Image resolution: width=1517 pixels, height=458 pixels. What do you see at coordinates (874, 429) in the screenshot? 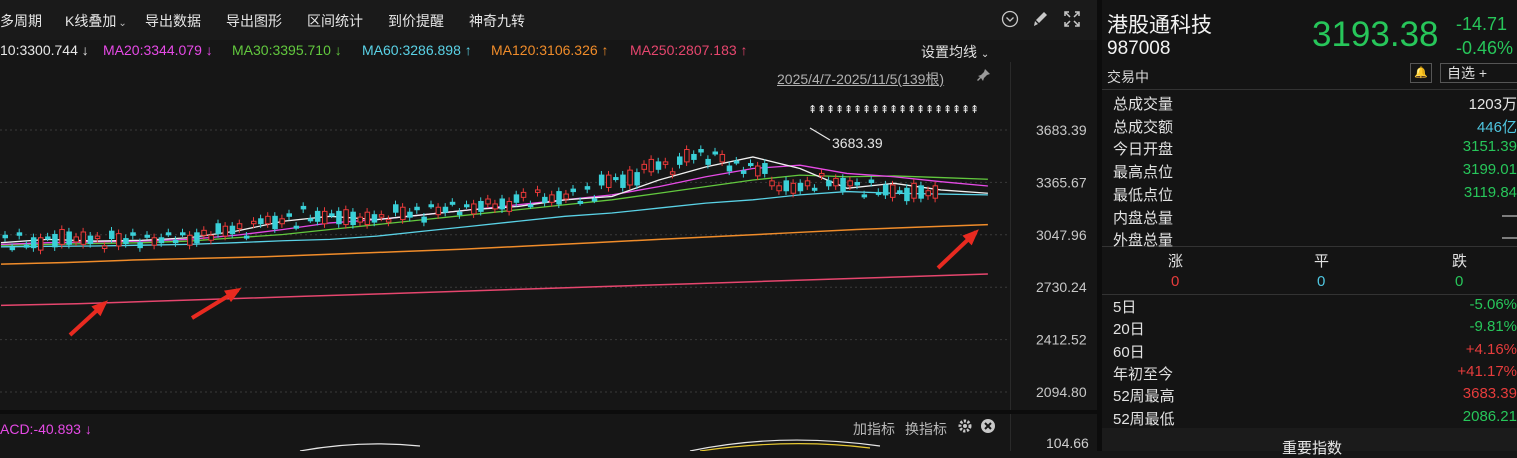
I see `add-indicator-button: 加指标` at bounding box center [874, 429].